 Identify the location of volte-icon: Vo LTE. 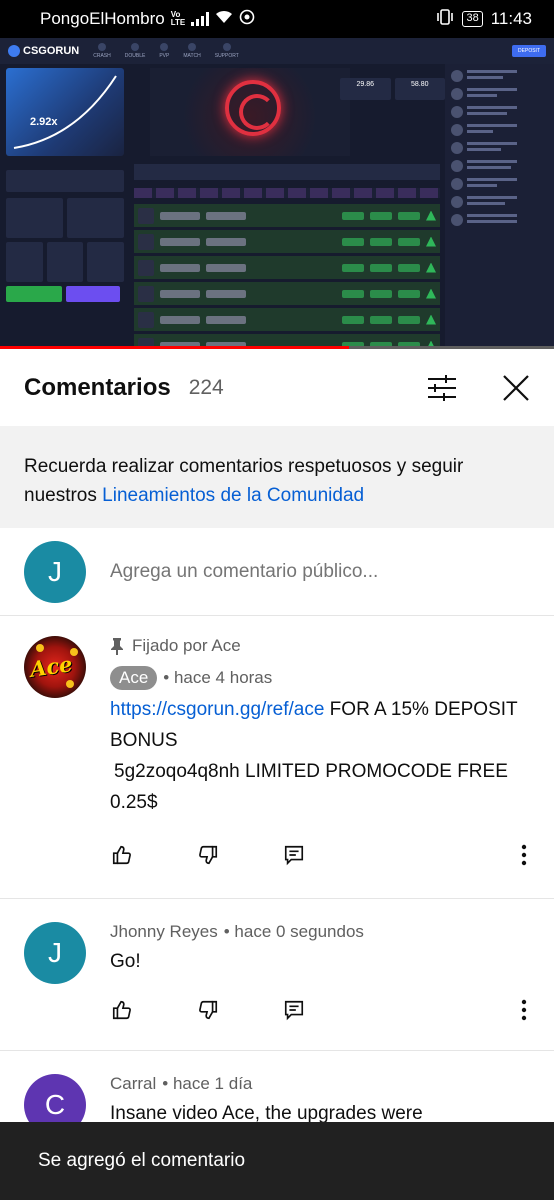
(178, 18).